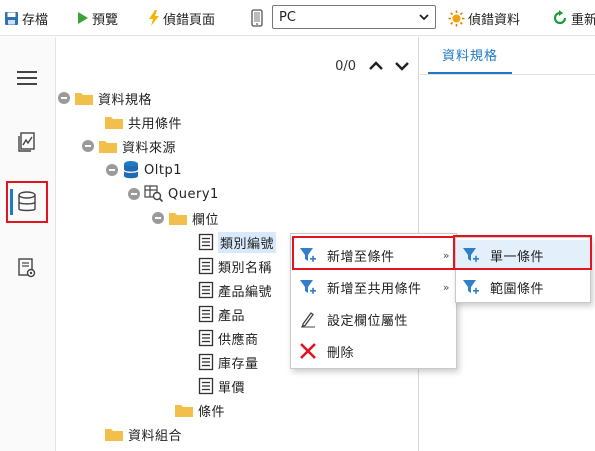 The image size is (595, 451). What do you see at coordinates (232, 388) in the screenshot?
I see `tree-node-label: 單價` at bounding box center [232, 388].